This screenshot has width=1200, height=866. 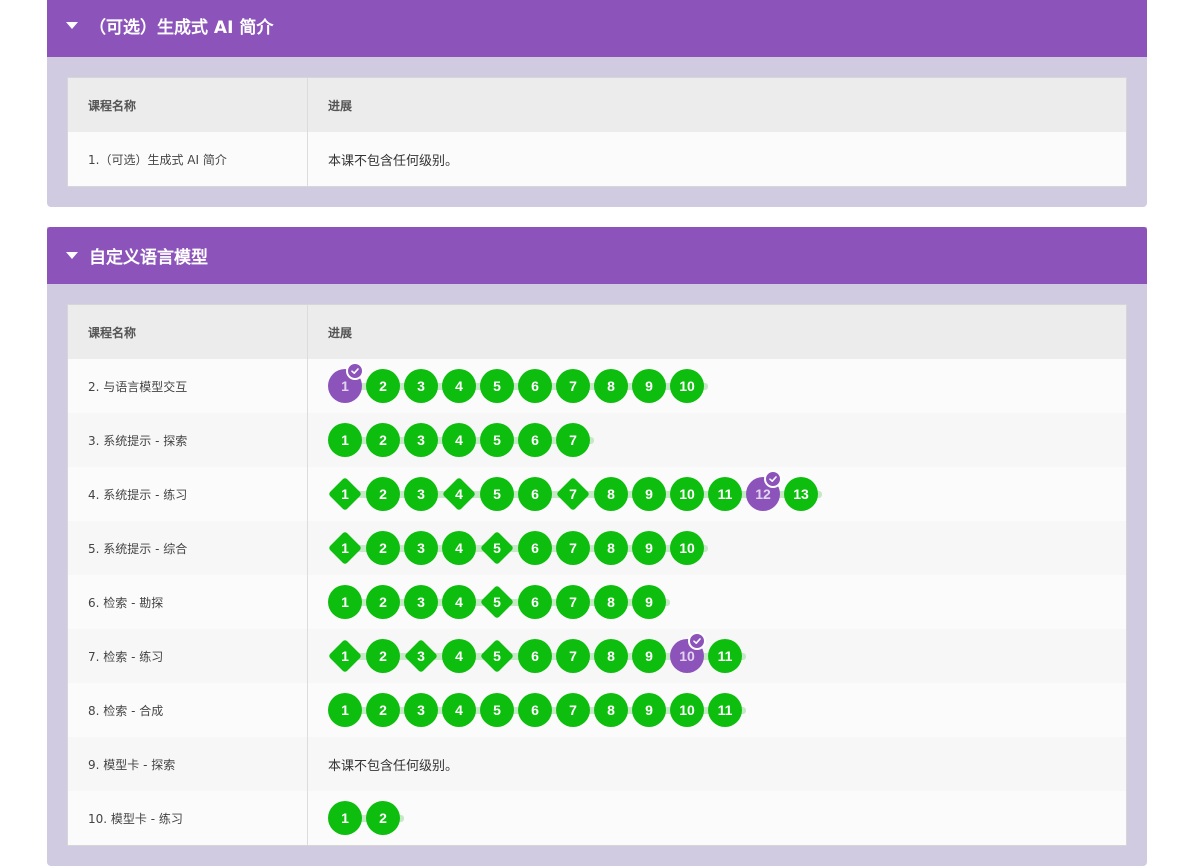 I want to click on table-row: 3. 系统提示 - 探索 1 2 3 4 5 6 7, so click(x=597, y=440).